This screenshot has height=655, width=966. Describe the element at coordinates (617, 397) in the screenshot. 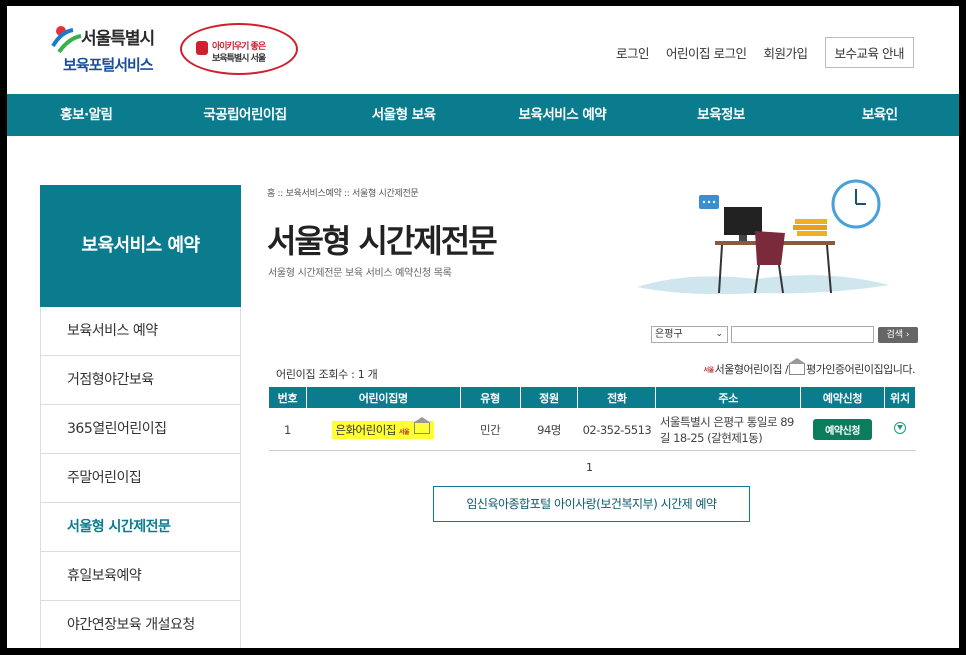

I see `col-header-phone: 전화` at that location.